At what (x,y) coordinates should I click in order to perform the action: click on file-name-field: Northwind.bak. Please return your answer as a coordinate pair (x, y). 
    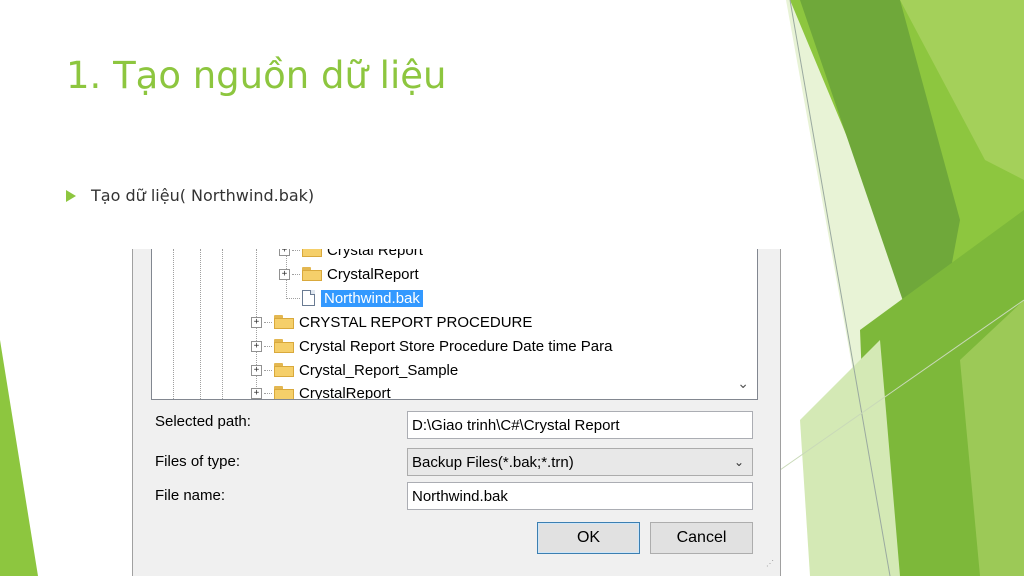
    Looking at the image, I should click on (580, 496).